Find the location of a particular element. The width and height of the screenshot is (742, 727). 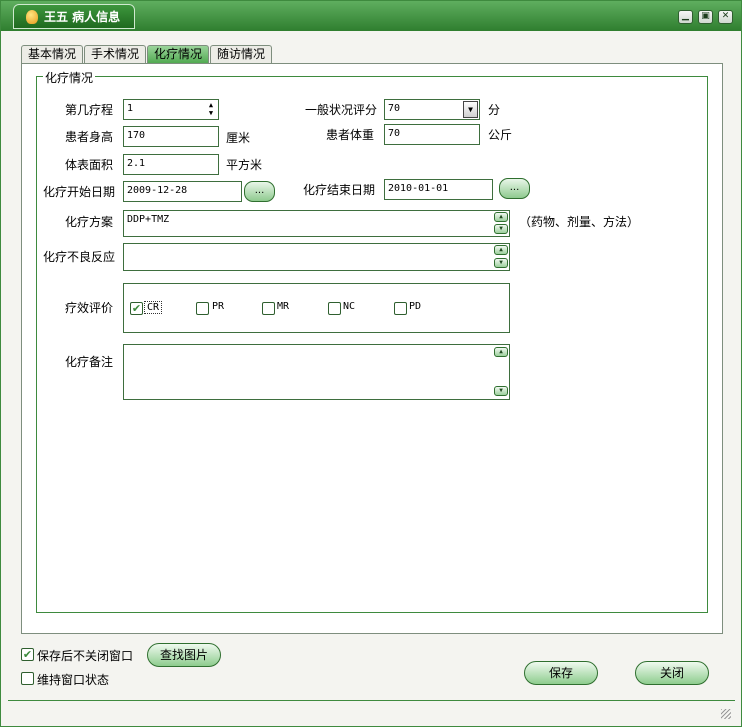

efficacy-pr-checkbox is located at coordinates (202, 308).